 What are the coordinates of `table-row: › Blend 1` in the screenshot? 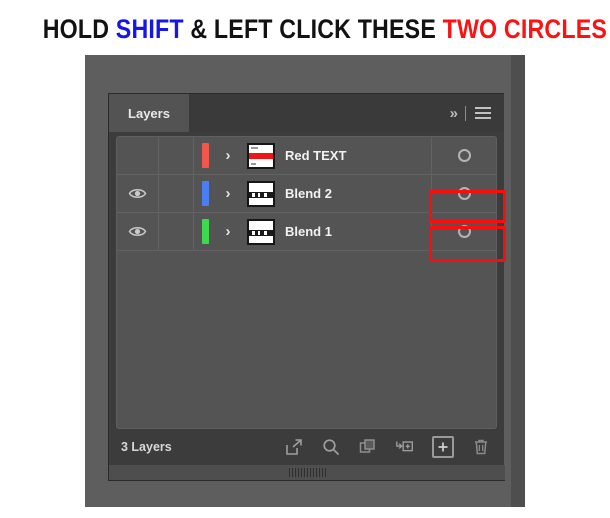 It's located at (306, 232).